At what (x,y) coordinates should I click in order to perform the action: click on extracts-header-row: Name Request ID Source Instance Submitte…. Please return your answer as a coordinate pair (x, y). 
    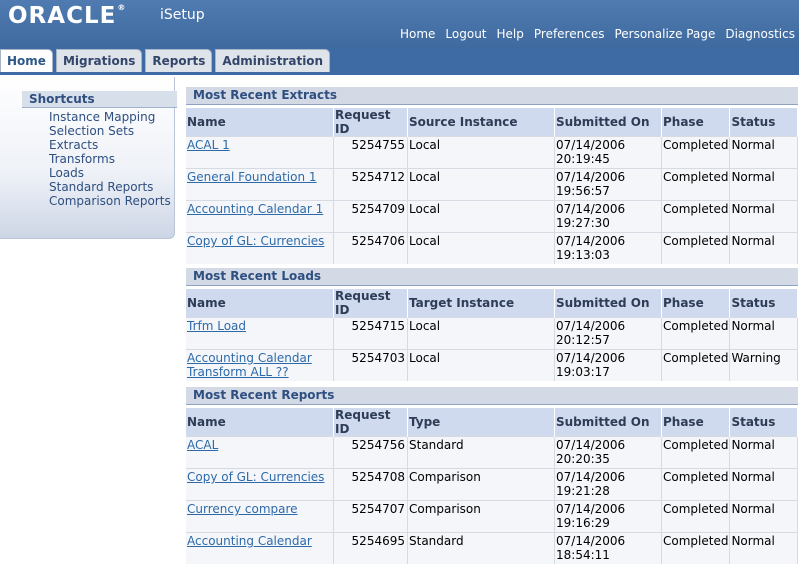
    Looking at the image, I should click on (492, 122).